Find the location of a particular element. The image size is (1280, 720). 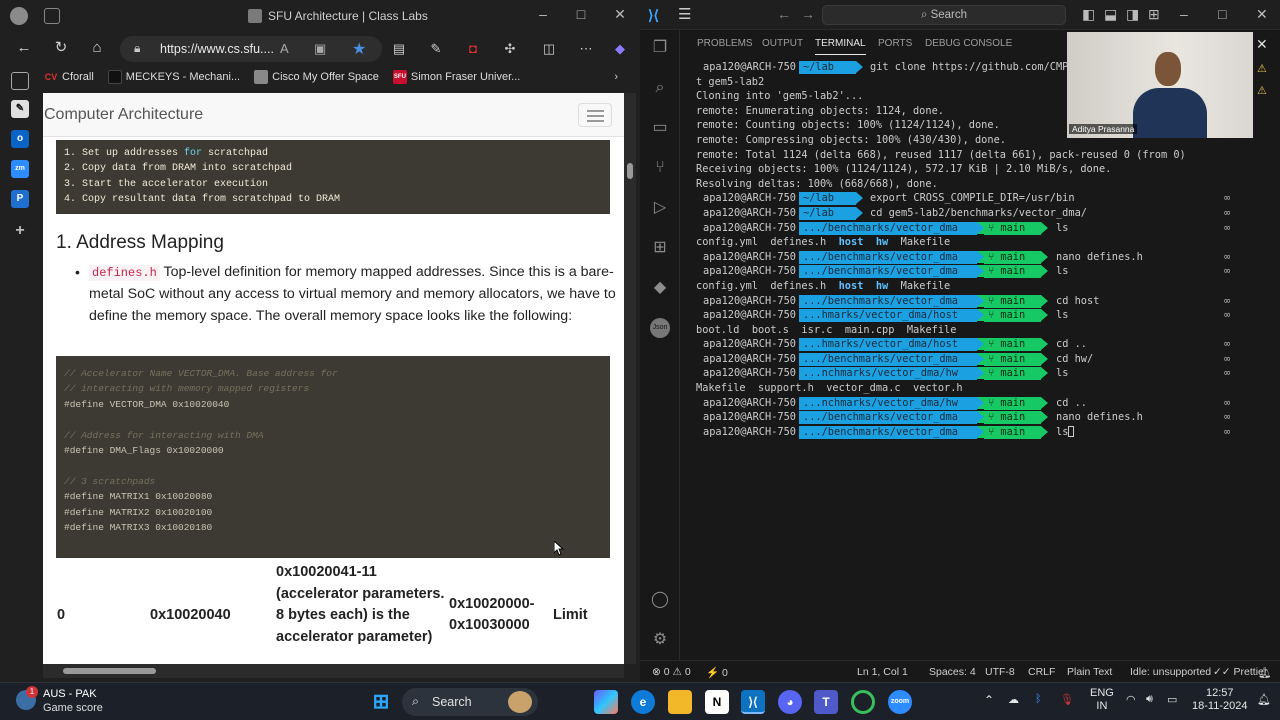

close-panel-icon: ✕ is located at coordinates (1262, 44).